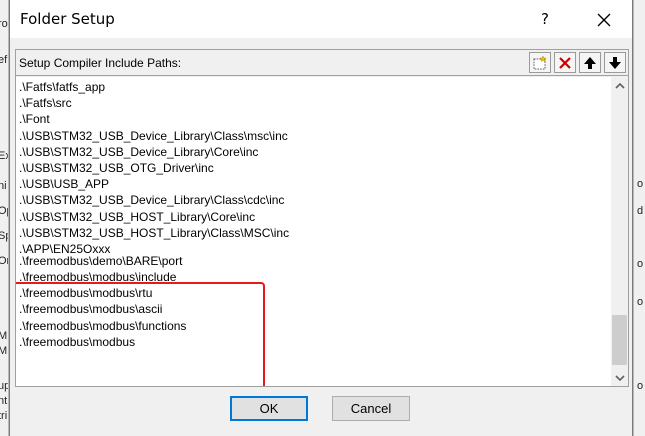 This screenshot has width=645, height=436. Describe the element at coordinates (321, 19) in the screenshot. I see `title-bar: Folder Setup ?` at that location.